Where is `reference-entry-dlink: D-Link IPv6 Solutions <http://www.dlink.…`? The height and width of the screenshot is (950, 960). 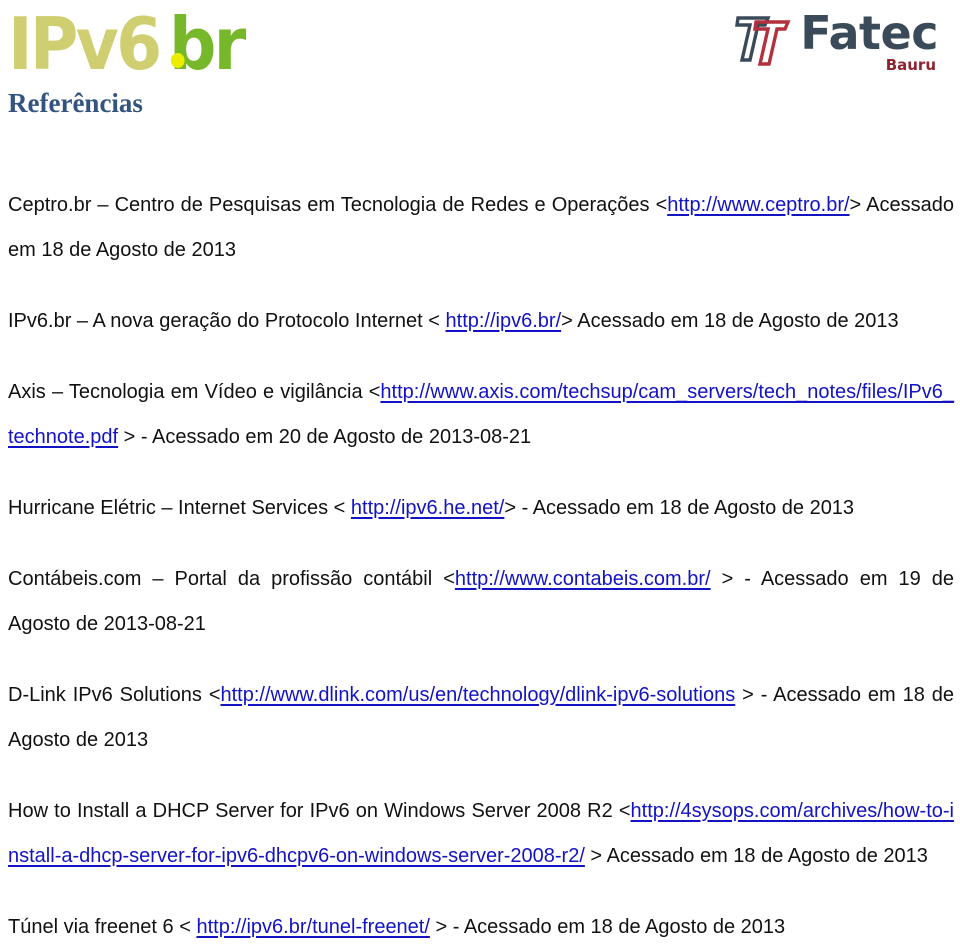 reference-entry-dlink: D-Link IPv6 Solutions <http://www.dlink.… is located at coordinates (481, 718).